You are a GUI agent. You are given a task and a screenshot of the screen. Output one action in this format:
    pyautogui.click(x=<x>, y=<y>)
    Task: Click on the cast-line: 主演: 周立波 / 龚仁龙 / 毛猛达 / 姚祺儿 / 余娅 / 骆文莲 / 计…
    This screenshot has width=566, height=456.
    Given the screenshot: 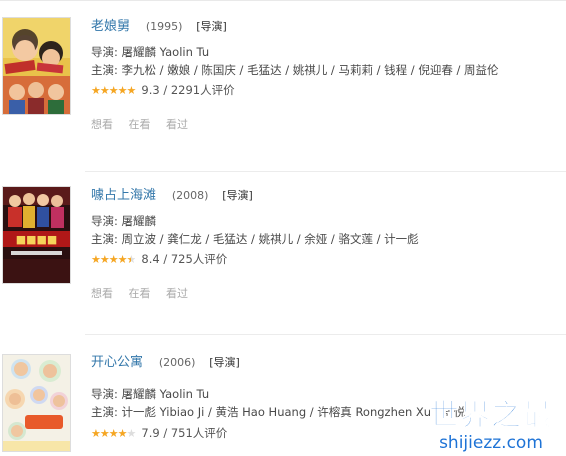 What is the action you would take?
    pyautogui.click(x=255, y=239)
    